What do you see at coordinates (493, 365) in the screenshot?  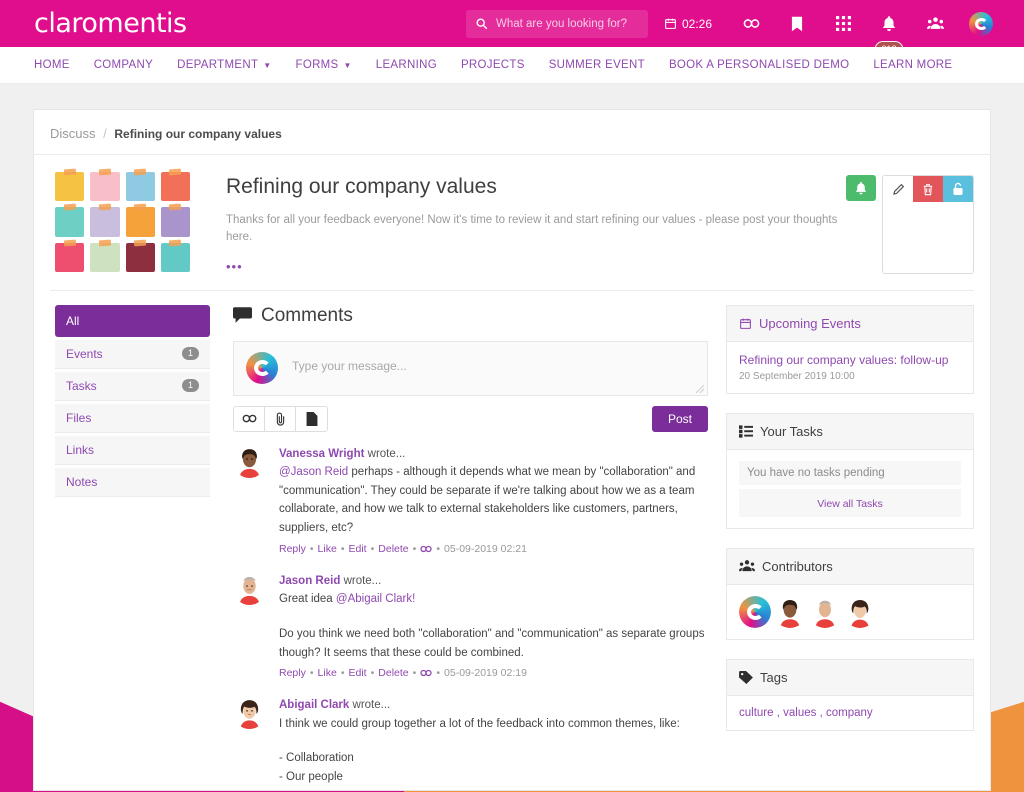 I see `comment-input` at bounding box center [493, 365].